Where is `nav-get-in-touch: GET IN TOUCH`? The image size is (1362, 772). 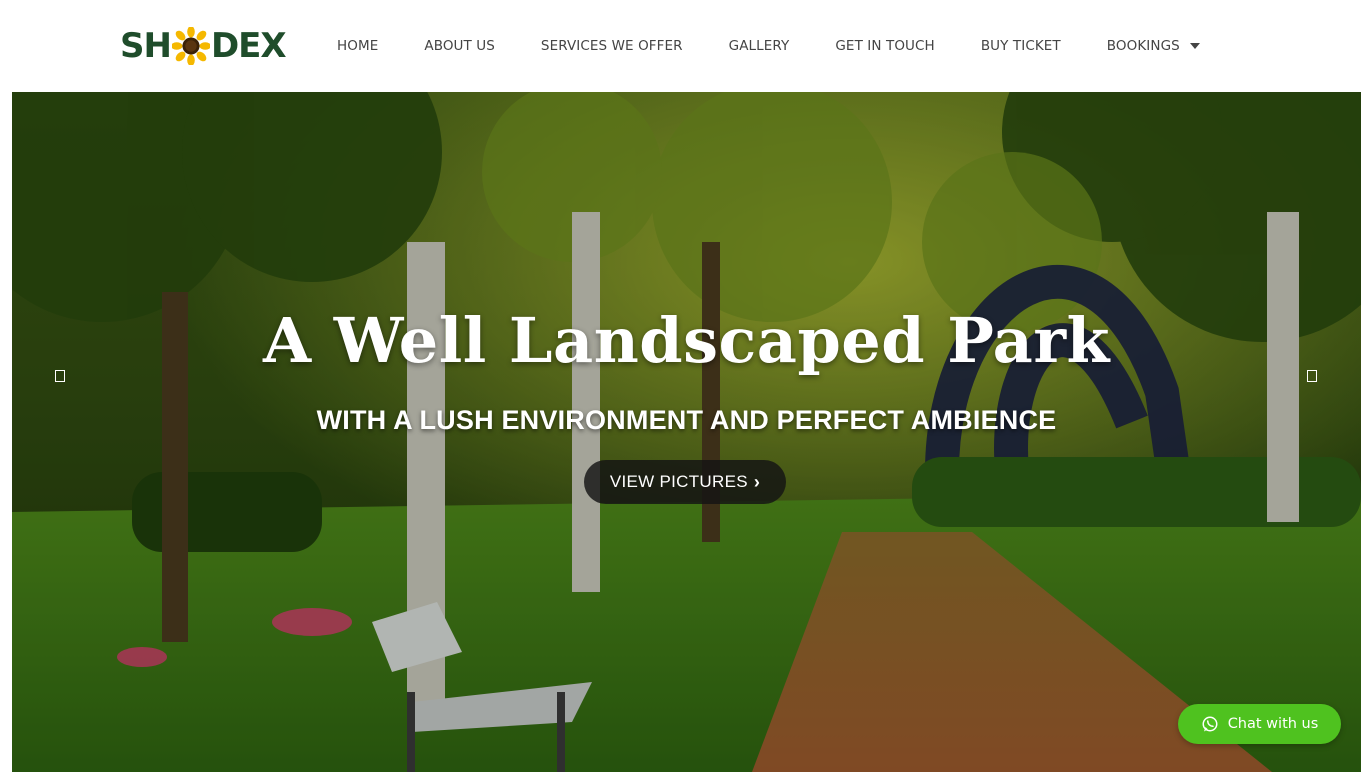
nav-get-in-touch: GET IN TOUCH is located at coordinates (884, 46).